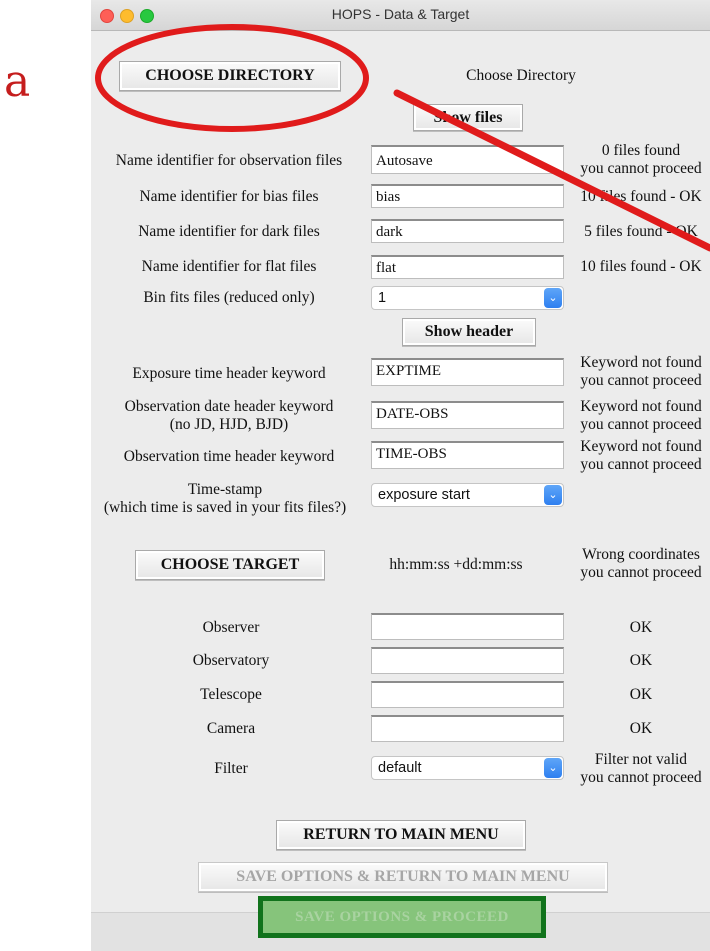  Describe the element at coordinates (229, 373) in the screenshot. I see `exposure-keyword-label: Exposure time header keyword` at that location.